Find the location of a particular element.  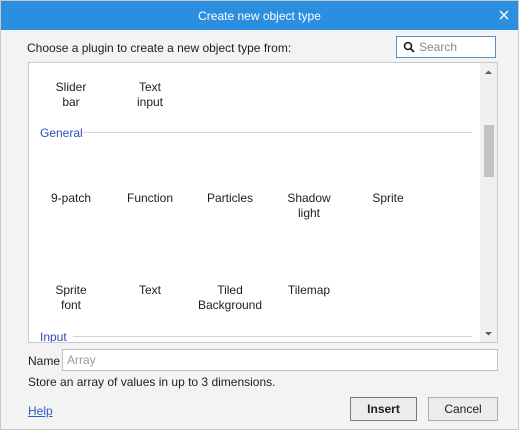

plugin-item-sprite-font: Sprite font is located at coordinates (71, 298).